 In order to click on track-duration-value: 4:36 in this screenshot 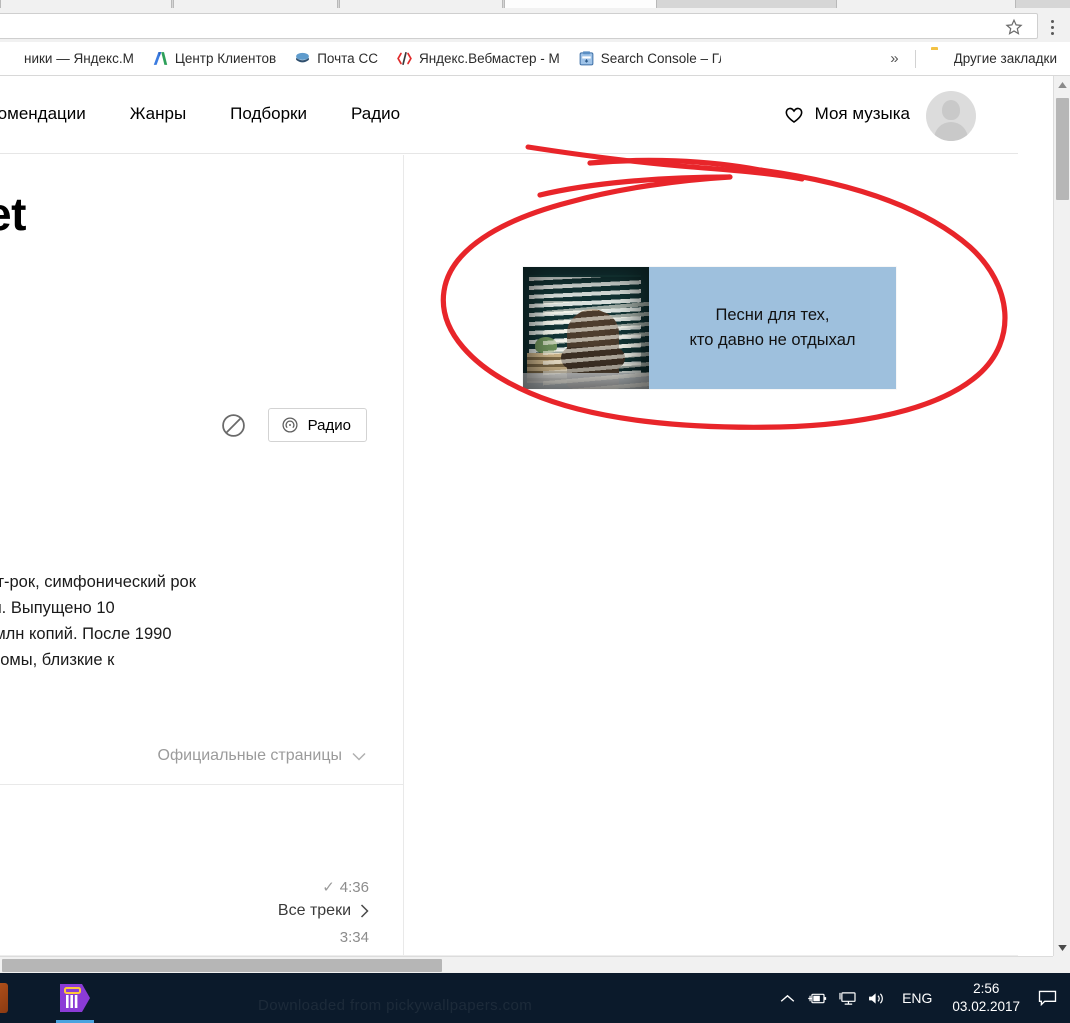, I will do `click(354, 887)`.